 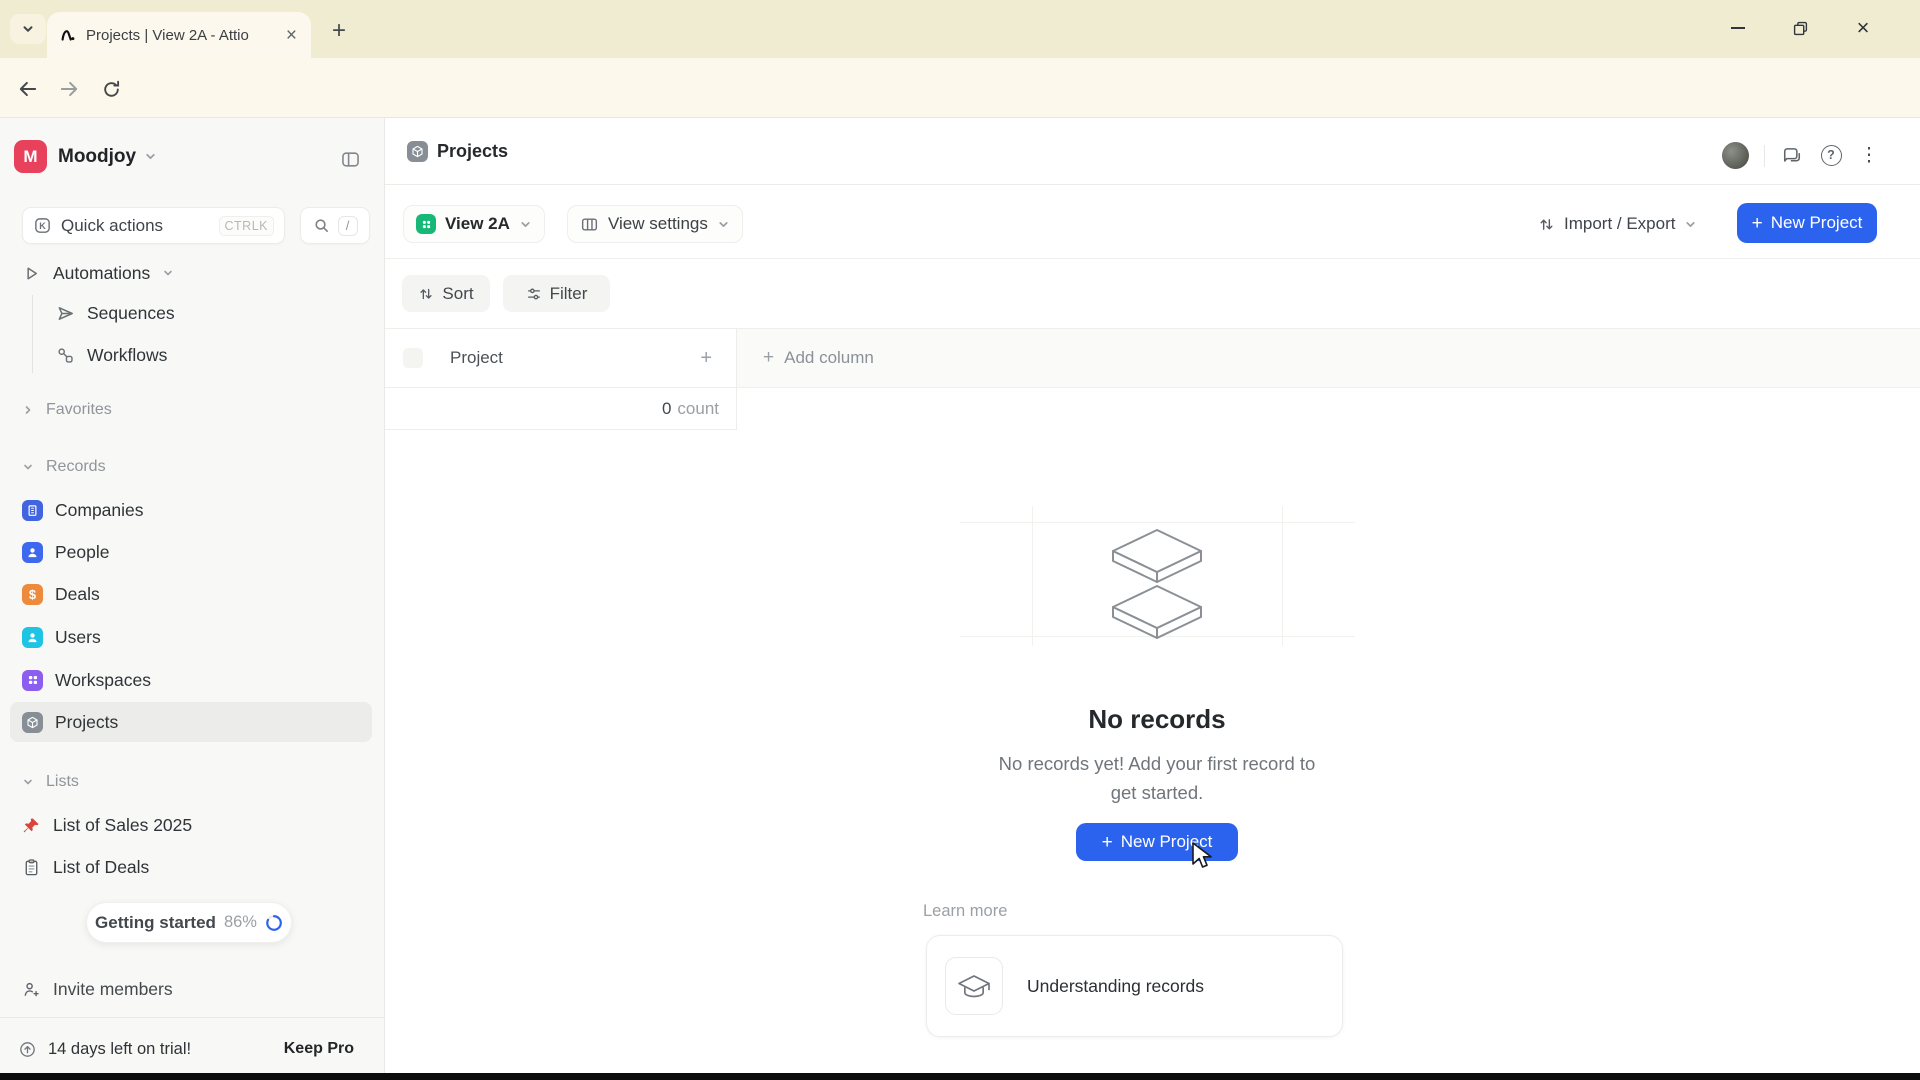 I want to click on sidebar-section-records: Records, so click(x=191, y=467).